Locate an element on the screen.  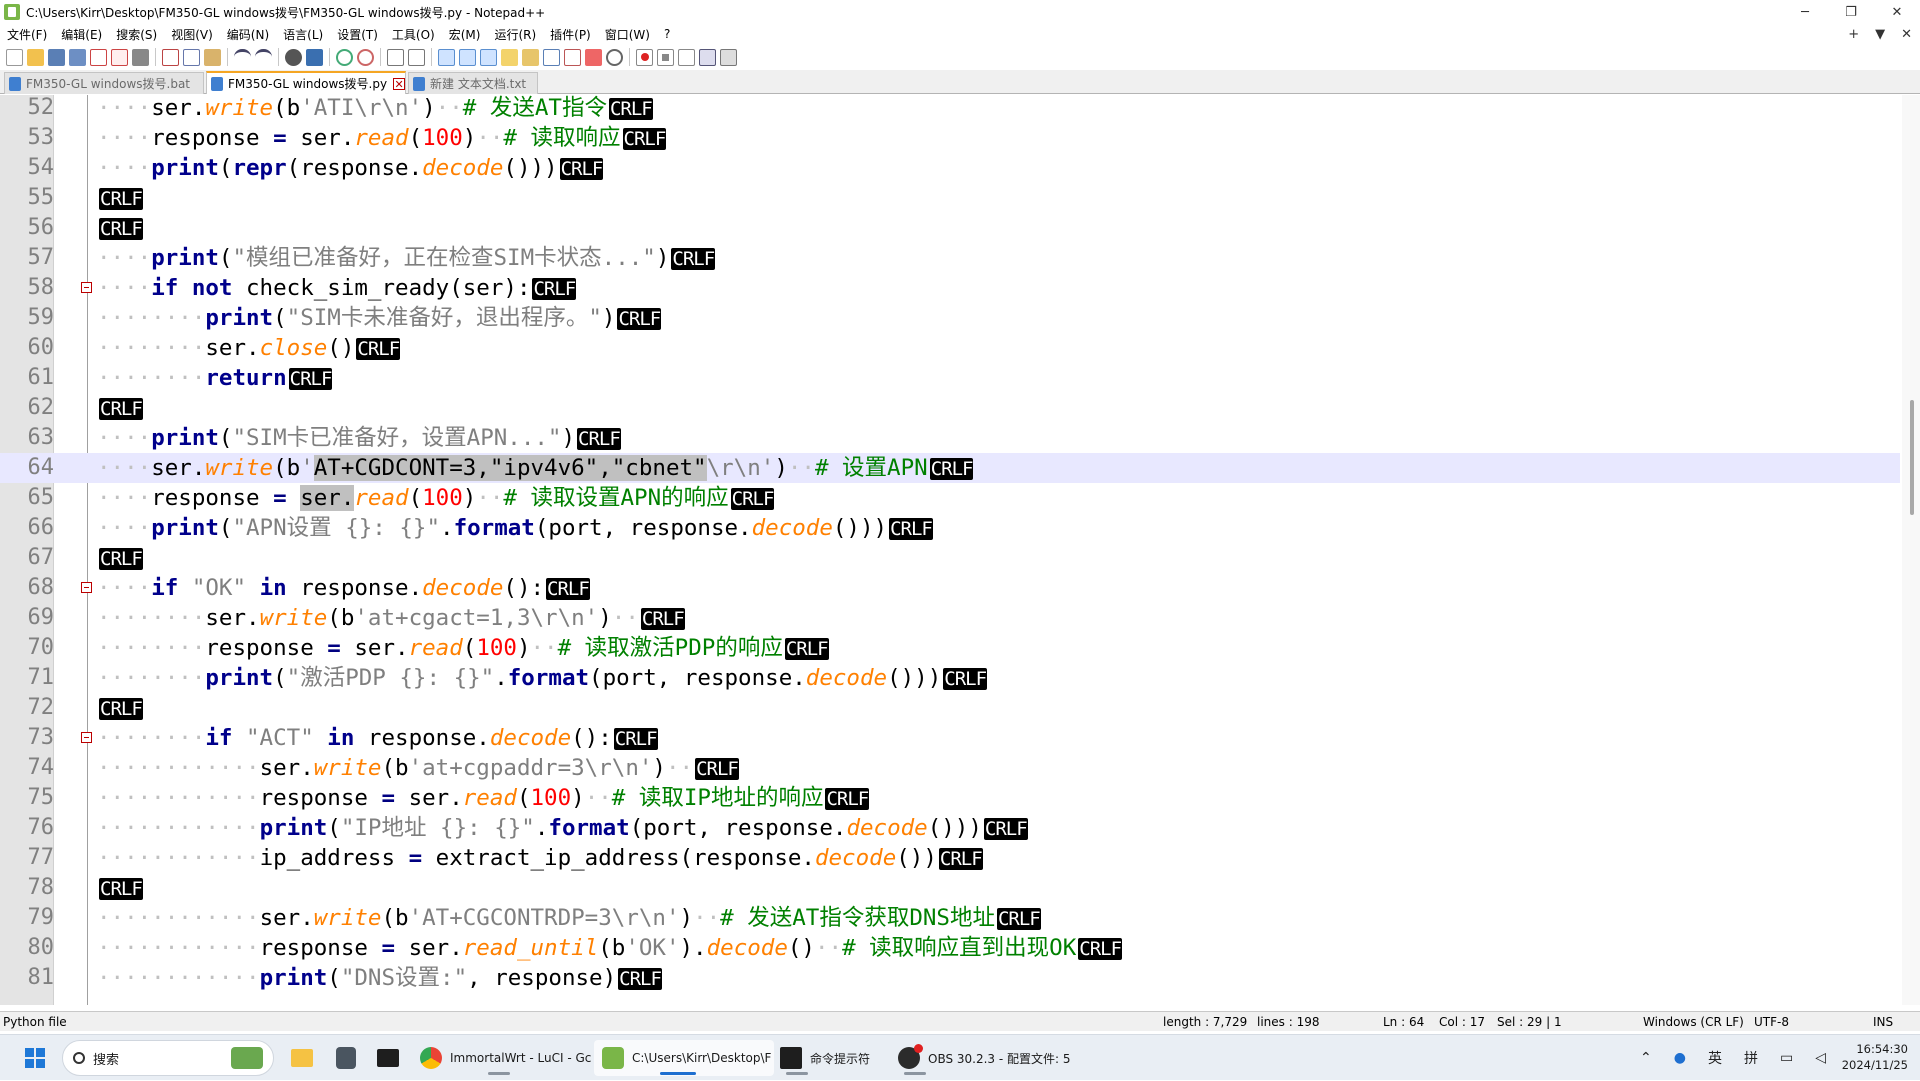
code-line-68: 68 ····if "OK" in response.decode(): CRLF is located at coordinates (950, 588).